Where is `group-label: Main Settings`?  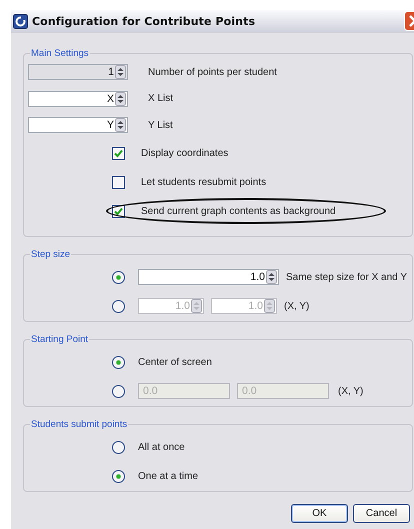
group-label: Main Settings is located at coordinates (60, 53).